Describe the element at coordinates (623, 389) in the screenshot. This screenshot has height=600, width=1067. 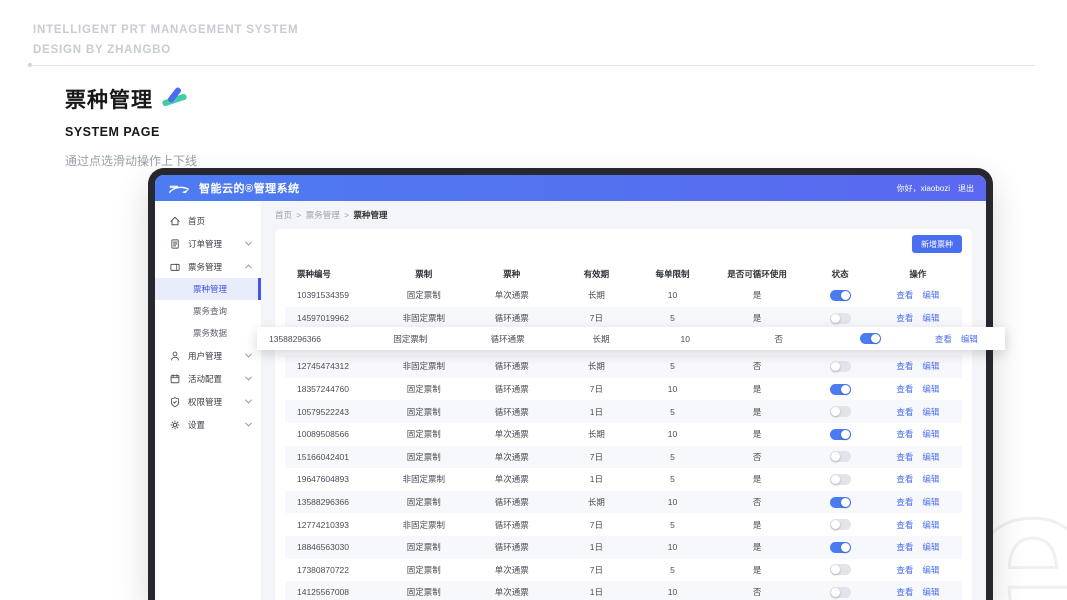
I see `table-row: 18357244760 固定票制 循环通票 7日 10 是 查看 编辑` at that location.